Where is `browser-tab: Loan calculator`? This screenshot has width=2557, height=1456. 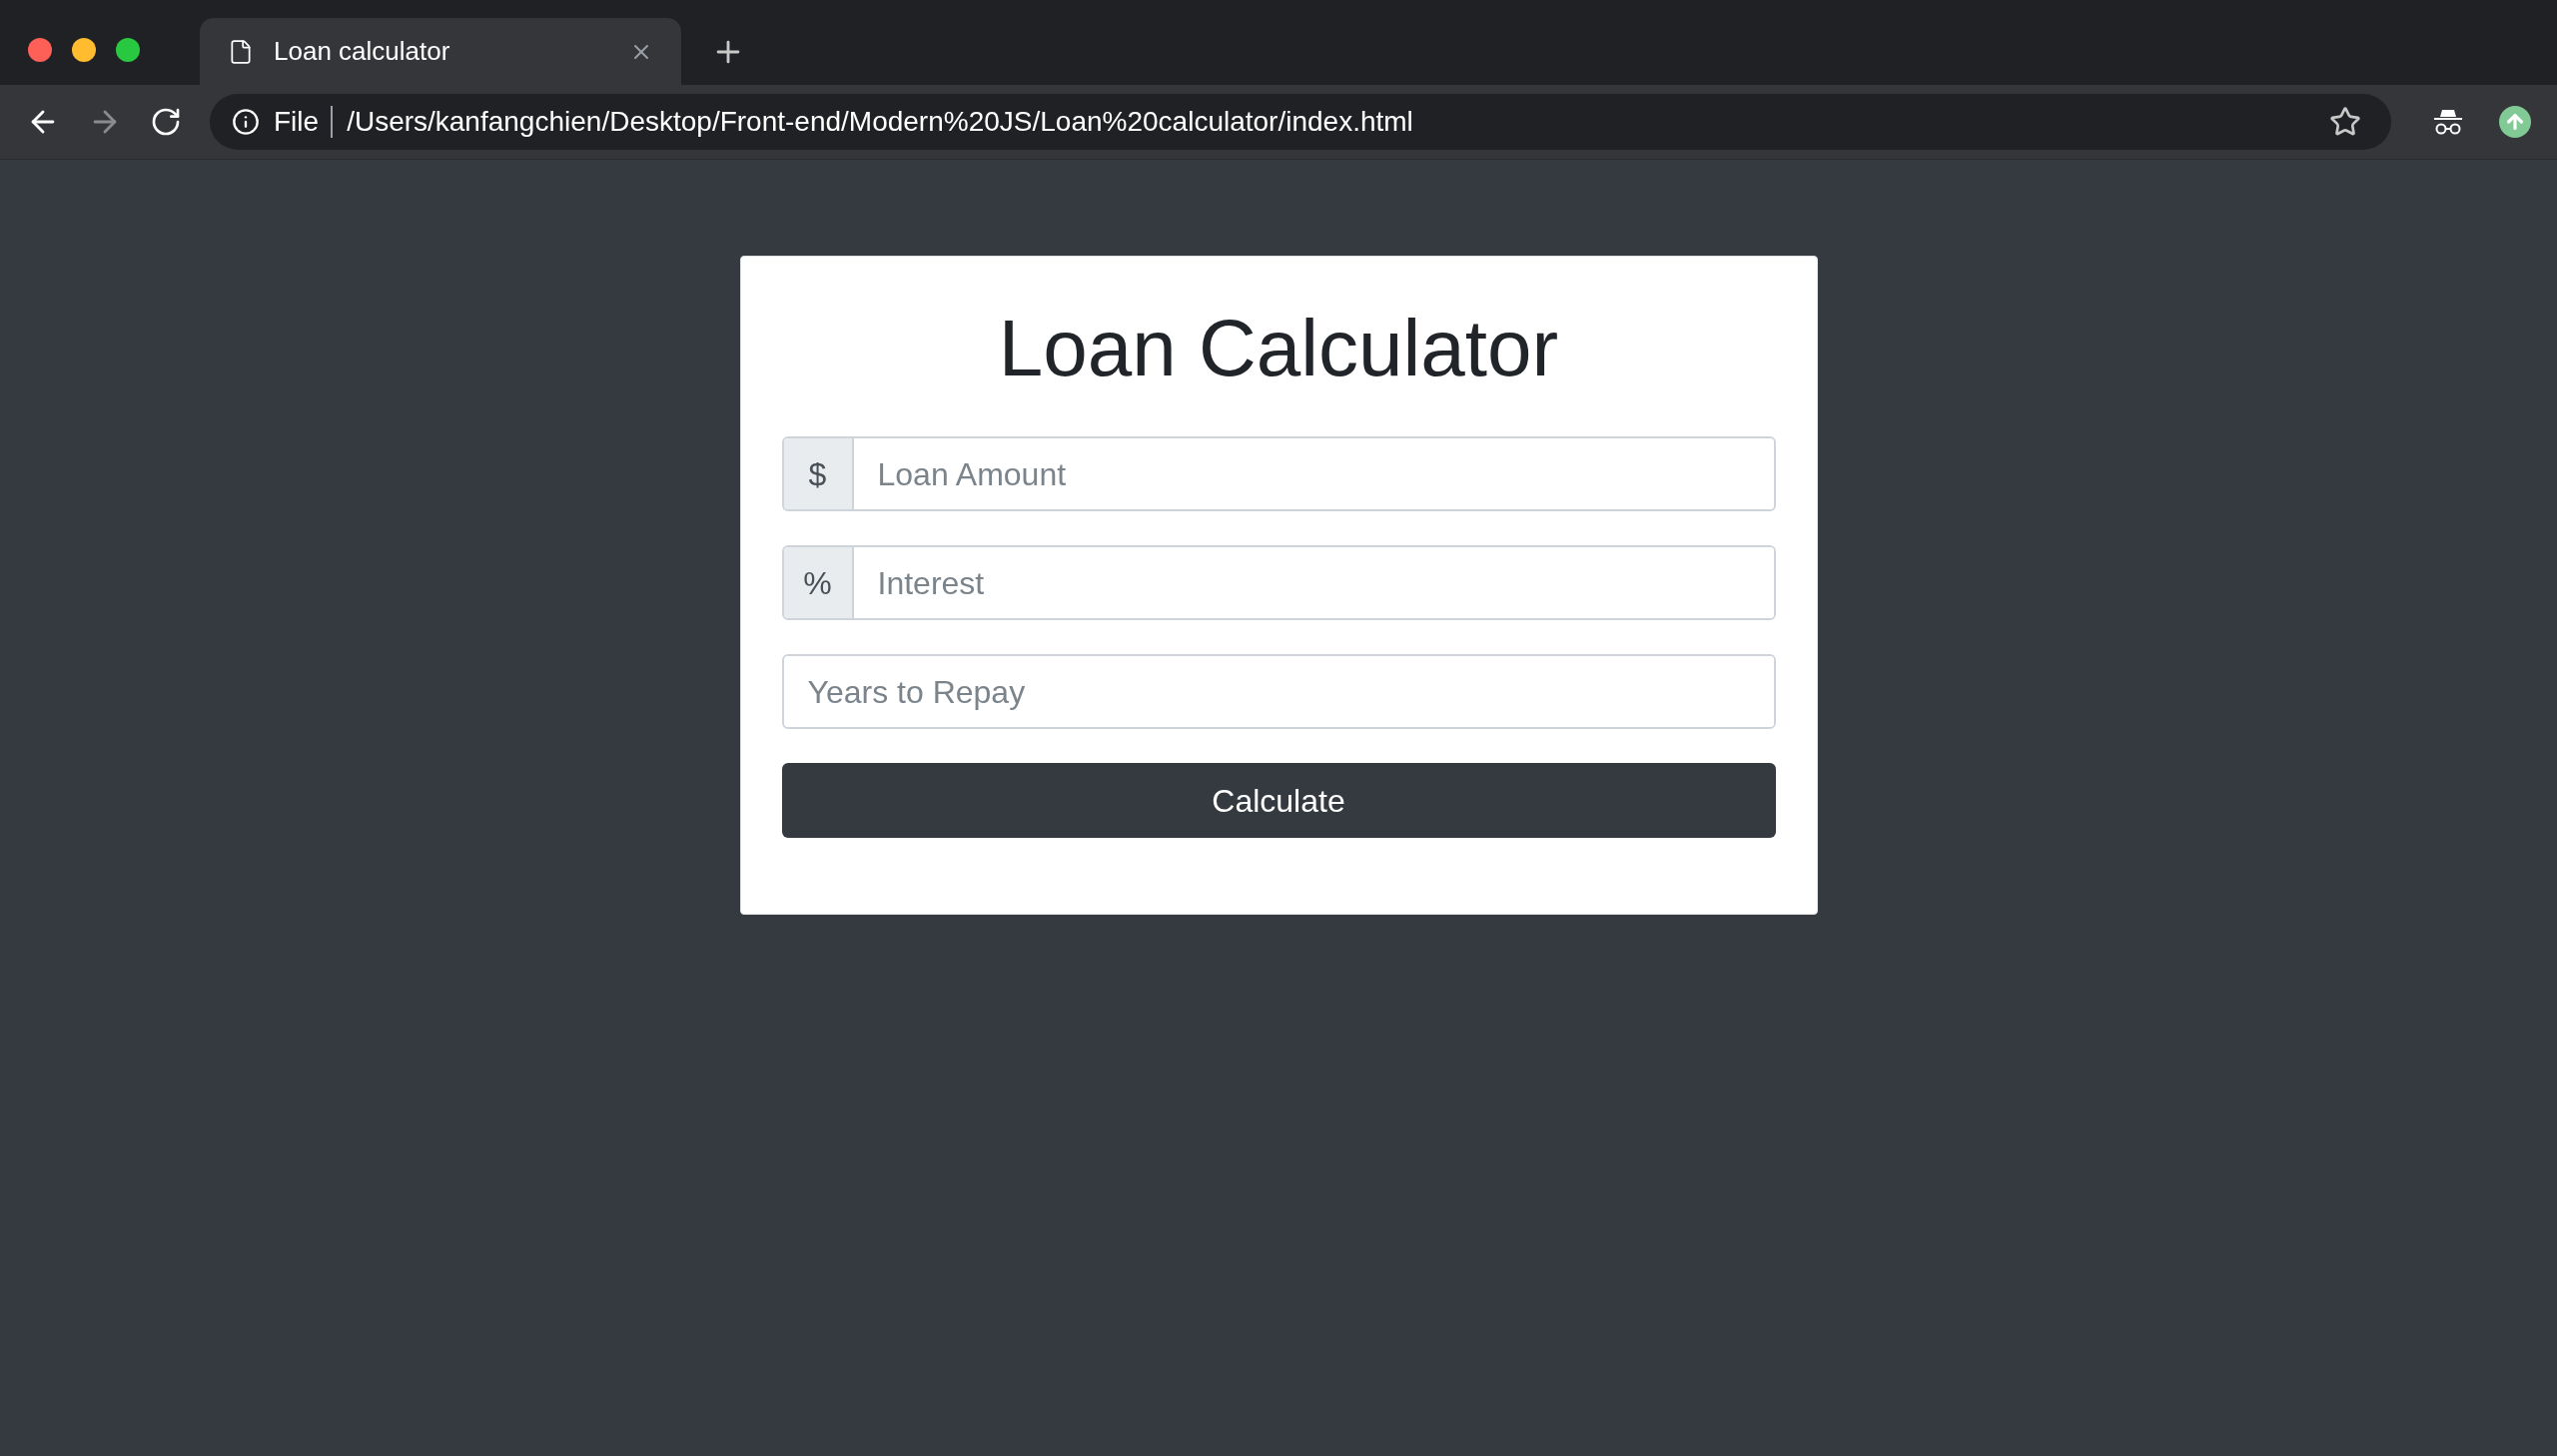 browser-tab: Loan calculator is located at coordinates (440, 51).